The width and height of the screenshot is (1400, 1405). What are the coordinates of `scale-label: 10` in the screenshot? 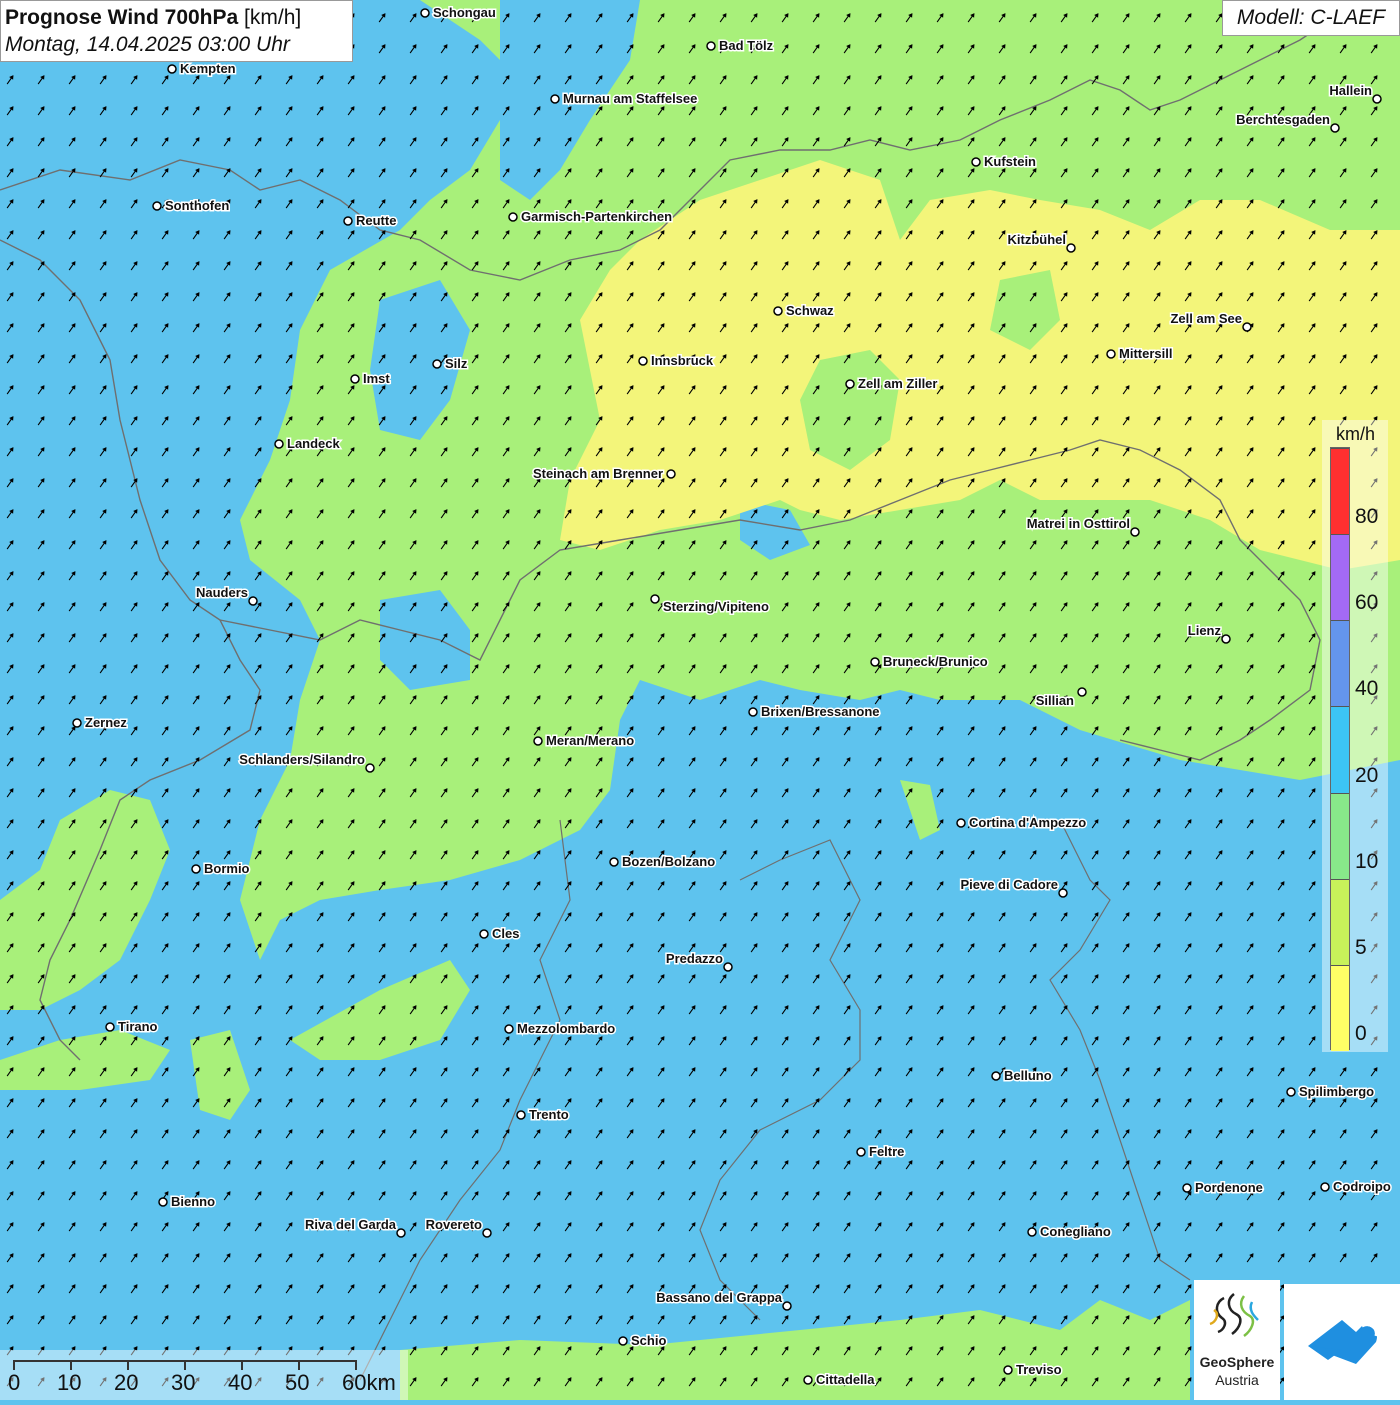 It's located at (69, 1382).